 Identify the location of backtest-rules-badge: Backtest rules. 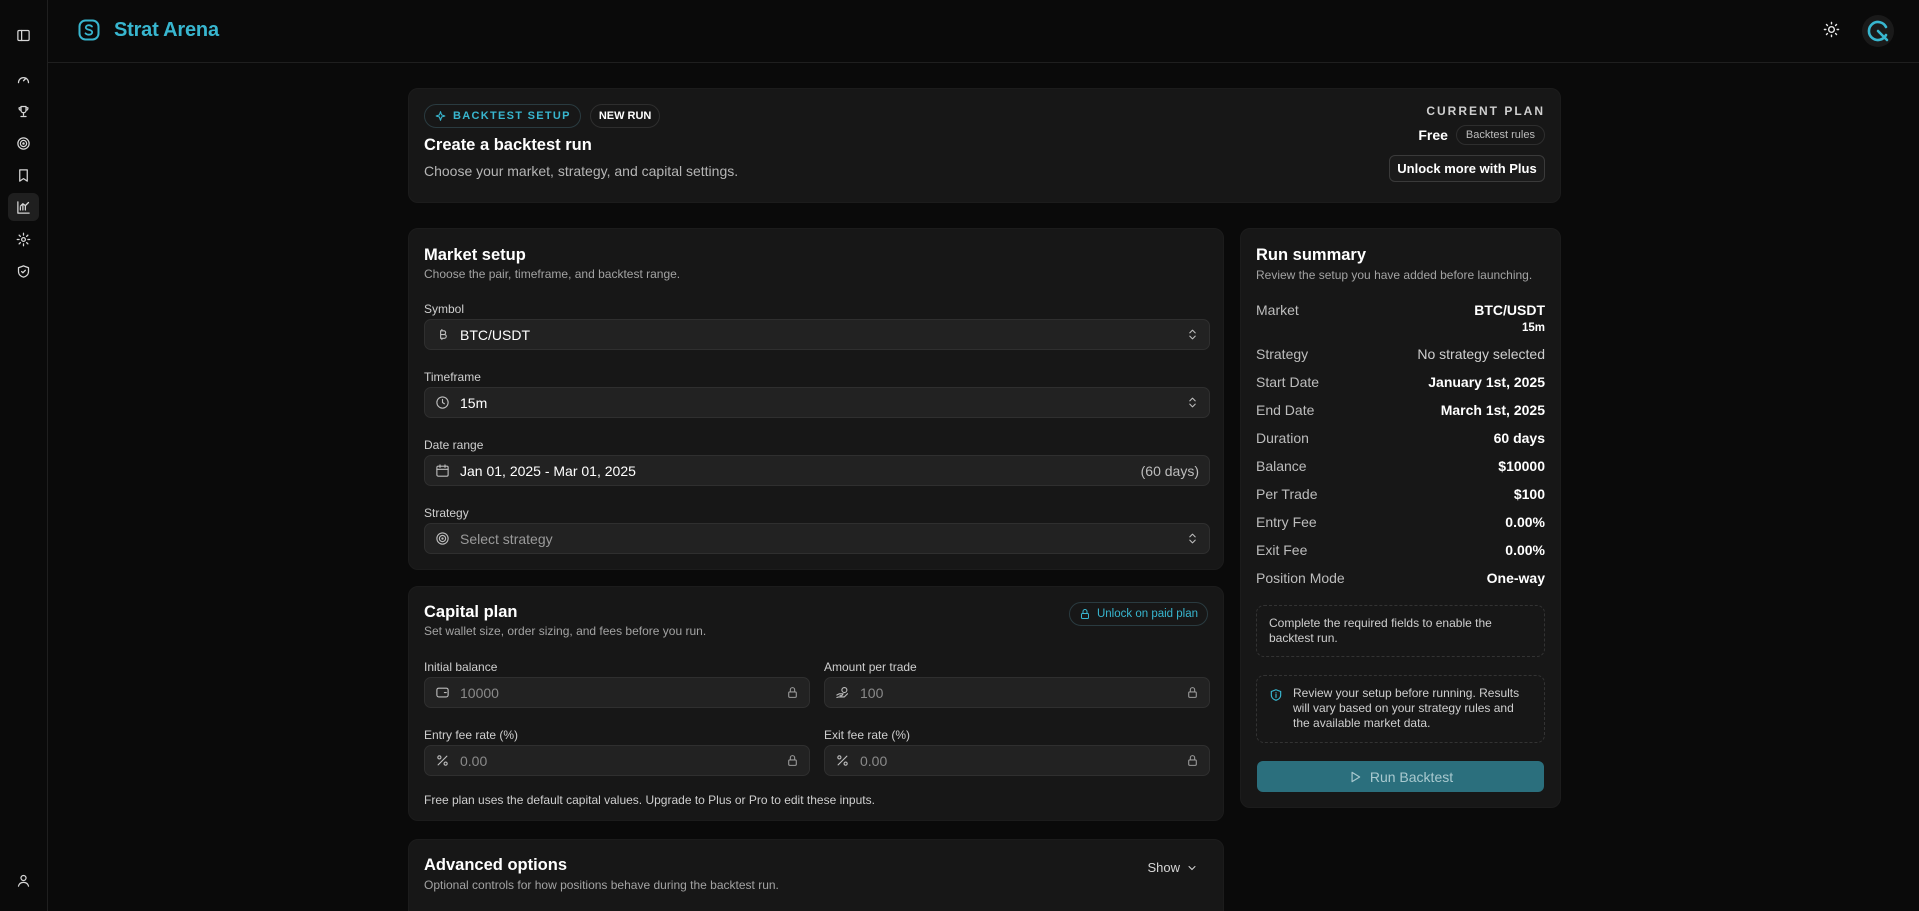
(1500, 135).